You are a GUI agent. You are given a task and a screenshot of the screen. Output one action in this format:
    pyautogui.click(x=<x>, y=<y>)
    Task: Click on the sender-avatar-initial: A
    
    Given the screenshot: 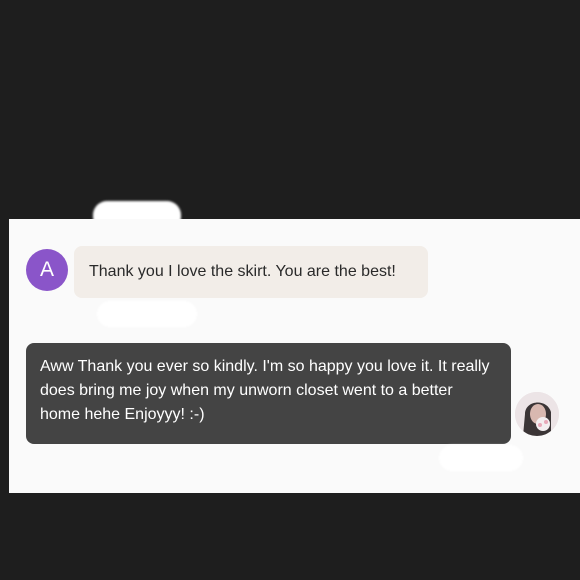 What is the action you would take?
    pyautogui.click(x=46, y=269)
    